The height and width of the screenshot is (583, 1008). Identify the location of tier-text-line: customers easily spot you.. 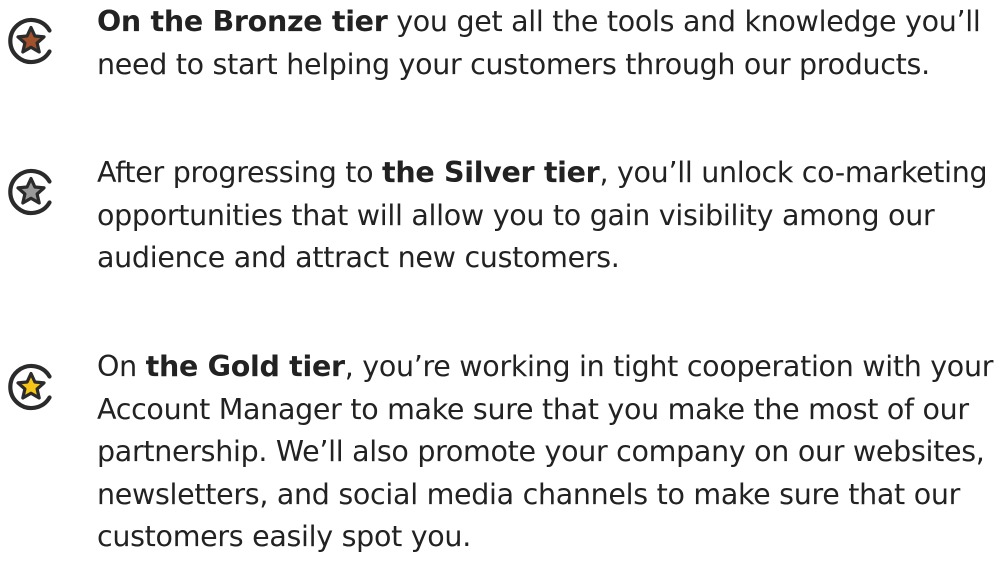
(284, 536).